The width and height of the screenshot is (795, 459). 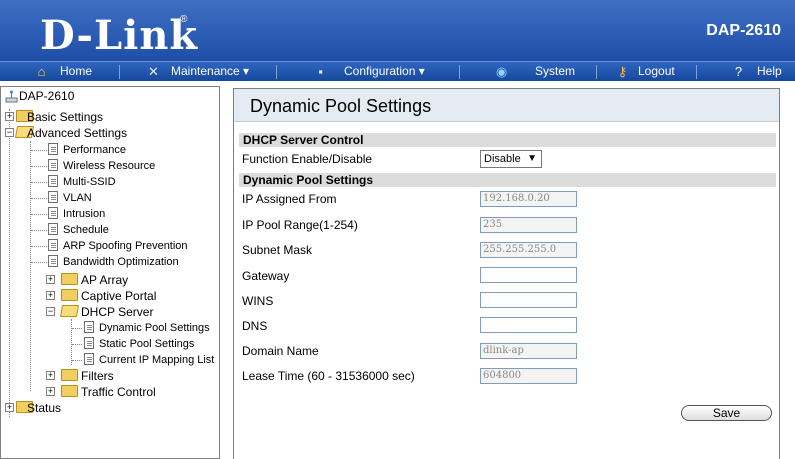 What do you see at coordinates (320, 71) in the screenshot?
I see `disk-icon: ▪` at bounding box center [320, 71].